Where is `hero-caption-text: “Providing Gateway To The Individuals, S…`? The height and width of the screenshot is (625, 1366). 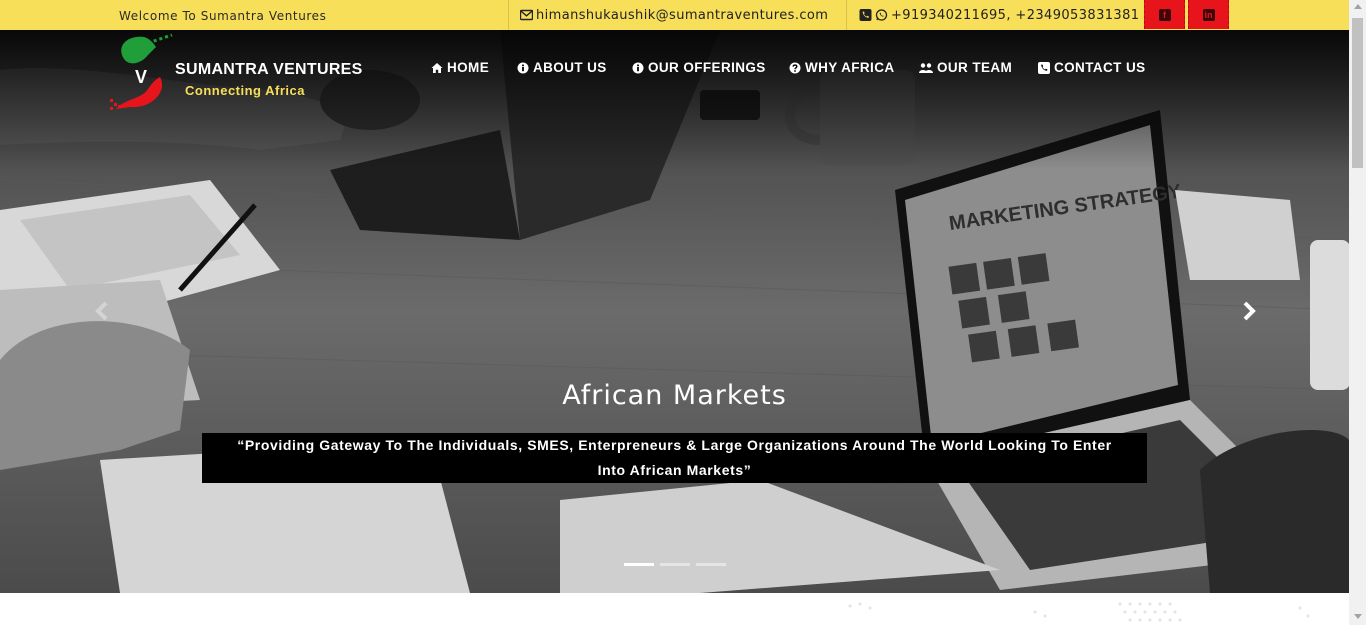
hero-caption-text: “Providing Gateway To The Individuals, S… is located at coordinates (674, 457).